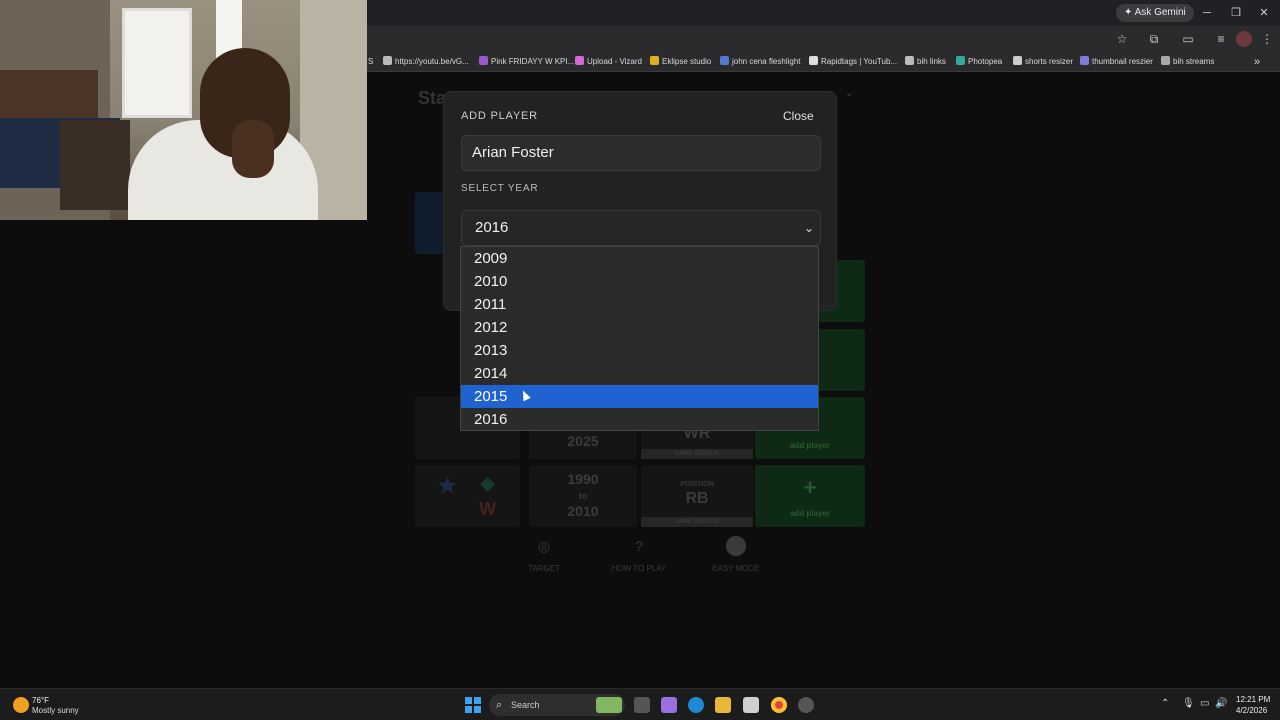 The image size is (1280, 720). I want to click on restore-icon: ❐, so click(1236, 13).